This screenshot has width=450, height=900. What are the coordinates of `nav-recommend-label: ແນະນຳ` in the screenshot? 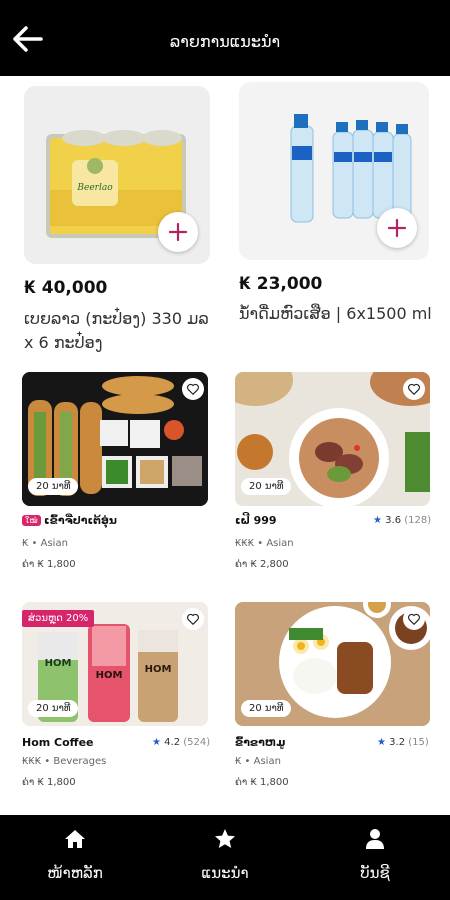 It's located at (225, 873).